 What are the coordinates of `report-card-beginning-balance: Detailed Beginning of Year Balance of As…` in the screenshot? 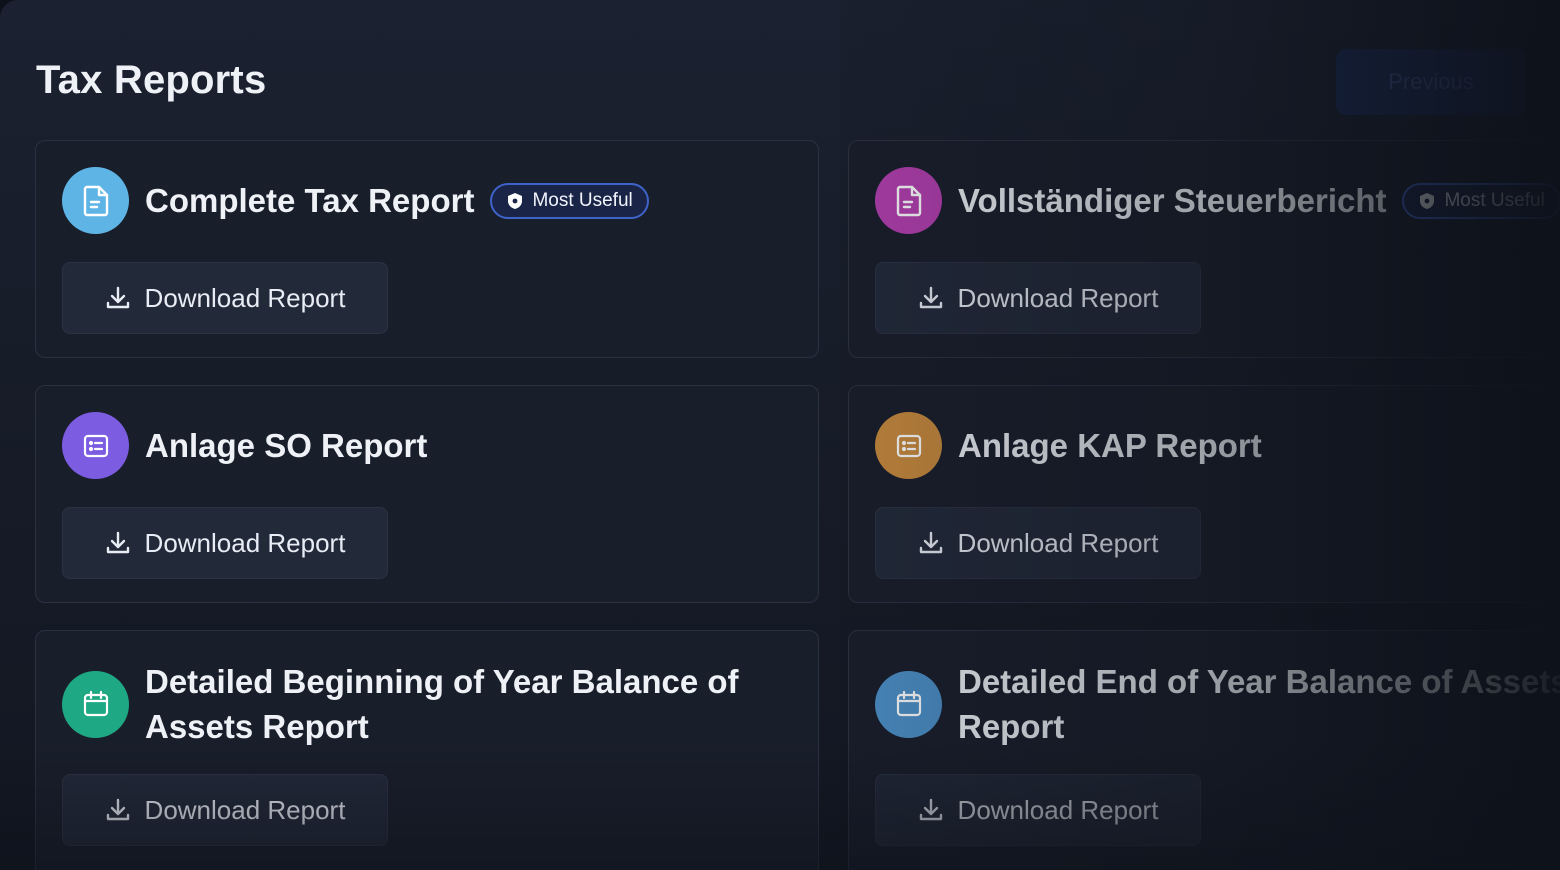 It's located at (427, 750).